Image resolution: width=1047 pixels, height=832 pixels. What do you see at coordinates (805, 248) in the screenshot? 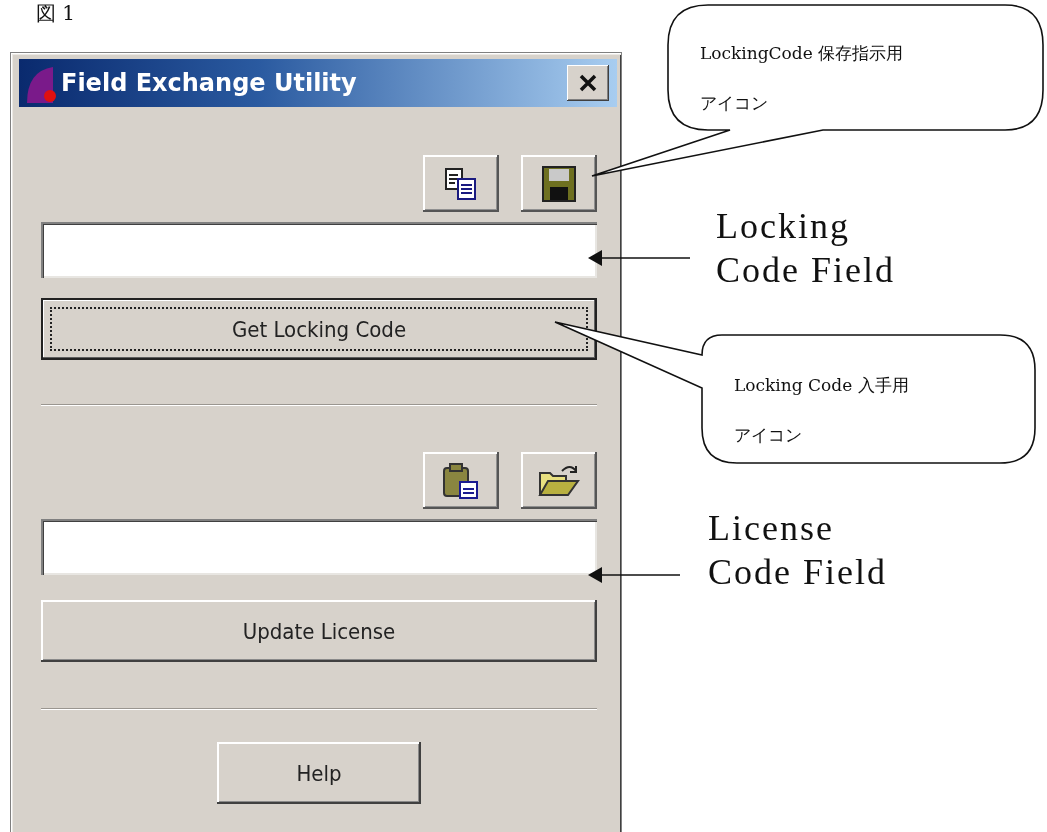
I see `field-label: Locking Code Field` at bounding box center [805, 248].